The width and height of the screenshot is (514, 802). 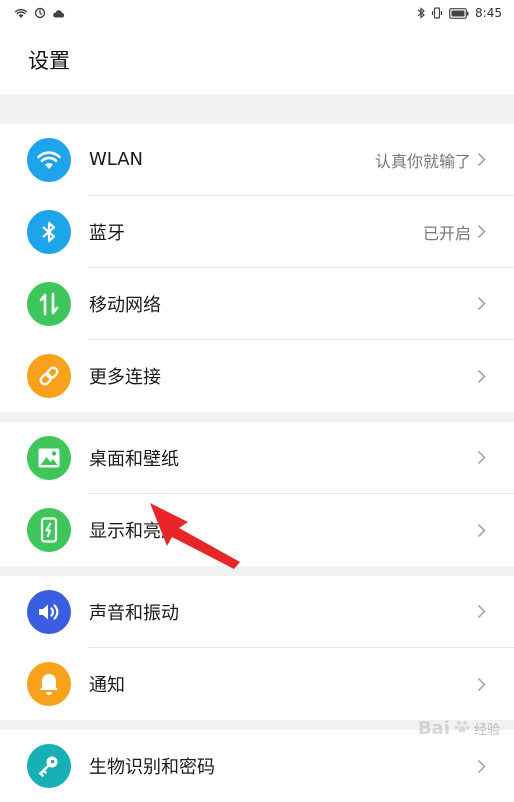 What do you see at coordinates (433, 728) in the screenshot?
I see `watermark-logo: Bai` at bounding box center [433, 728].